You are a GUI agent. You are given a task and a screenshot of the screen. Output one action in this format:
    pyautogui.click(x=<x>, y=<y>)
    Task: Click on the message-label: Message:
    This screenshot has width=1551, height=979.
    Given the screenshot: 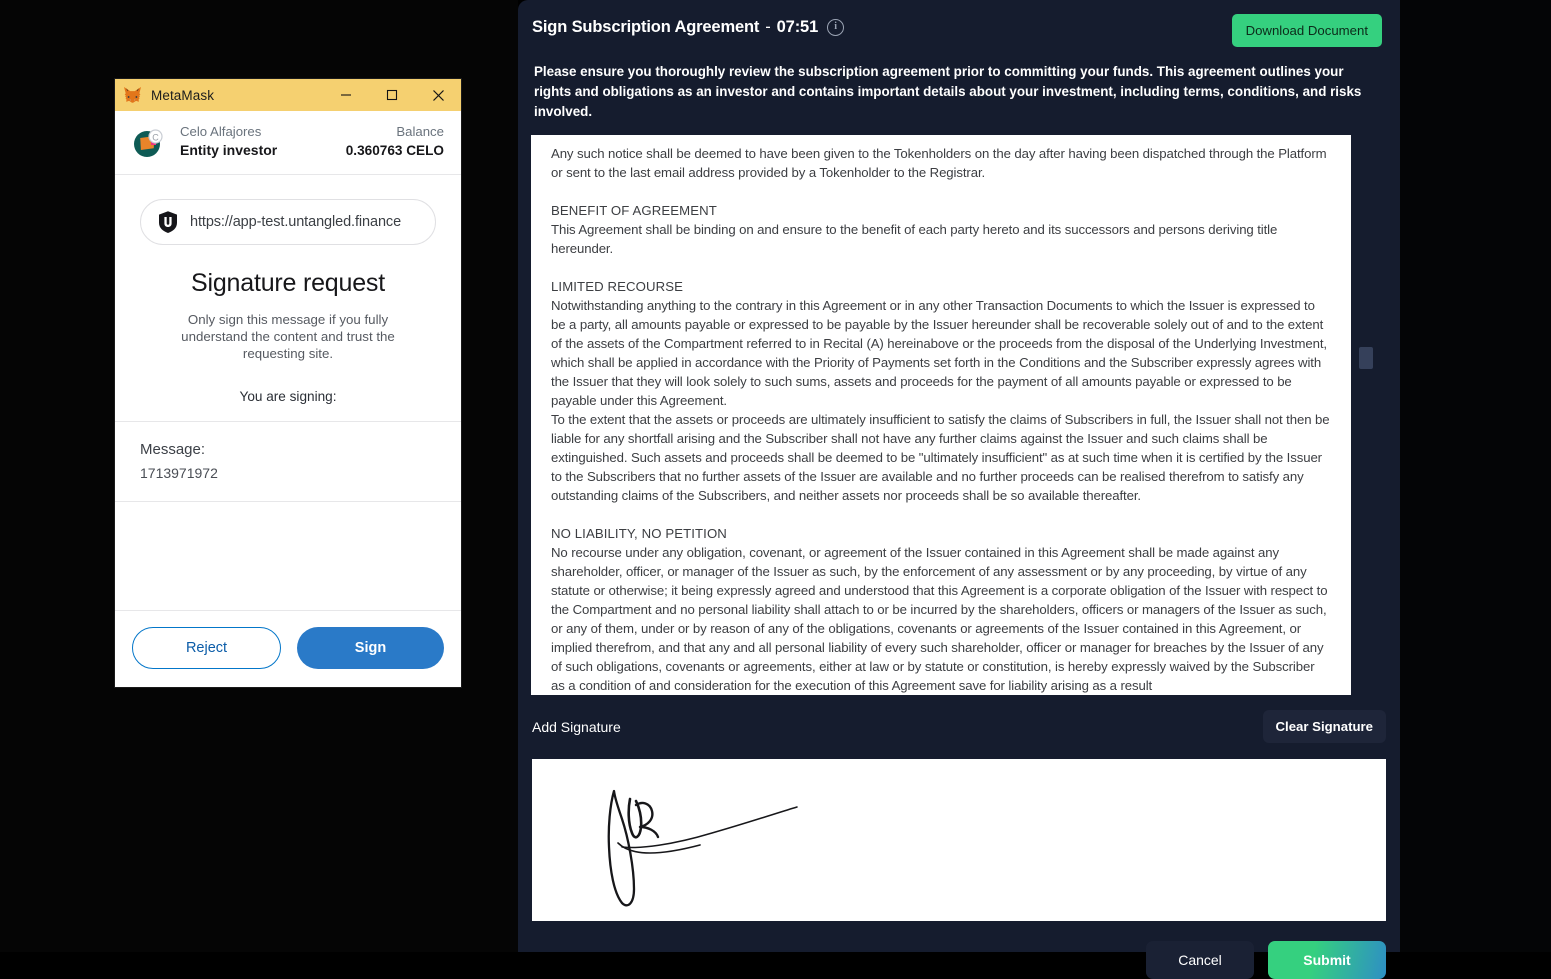 What is the action you would take?
    pyautogui.click(x=173, y=449)
    